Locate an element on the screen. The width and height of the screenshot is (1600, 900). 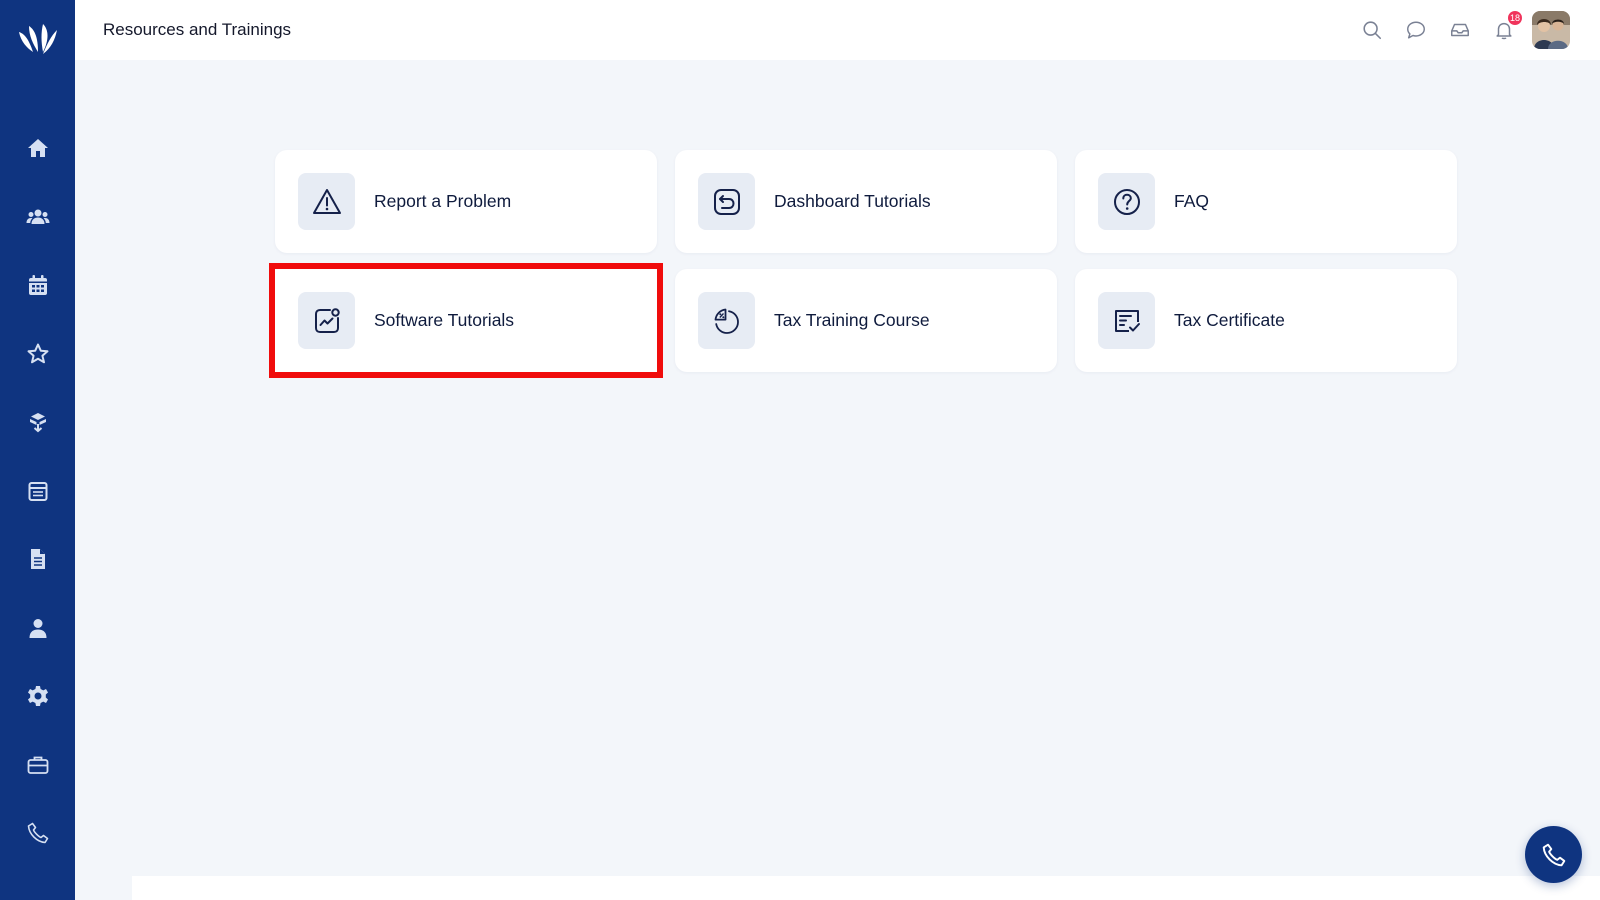
sidebar-item-favorites is located at coordinates (37, 354).